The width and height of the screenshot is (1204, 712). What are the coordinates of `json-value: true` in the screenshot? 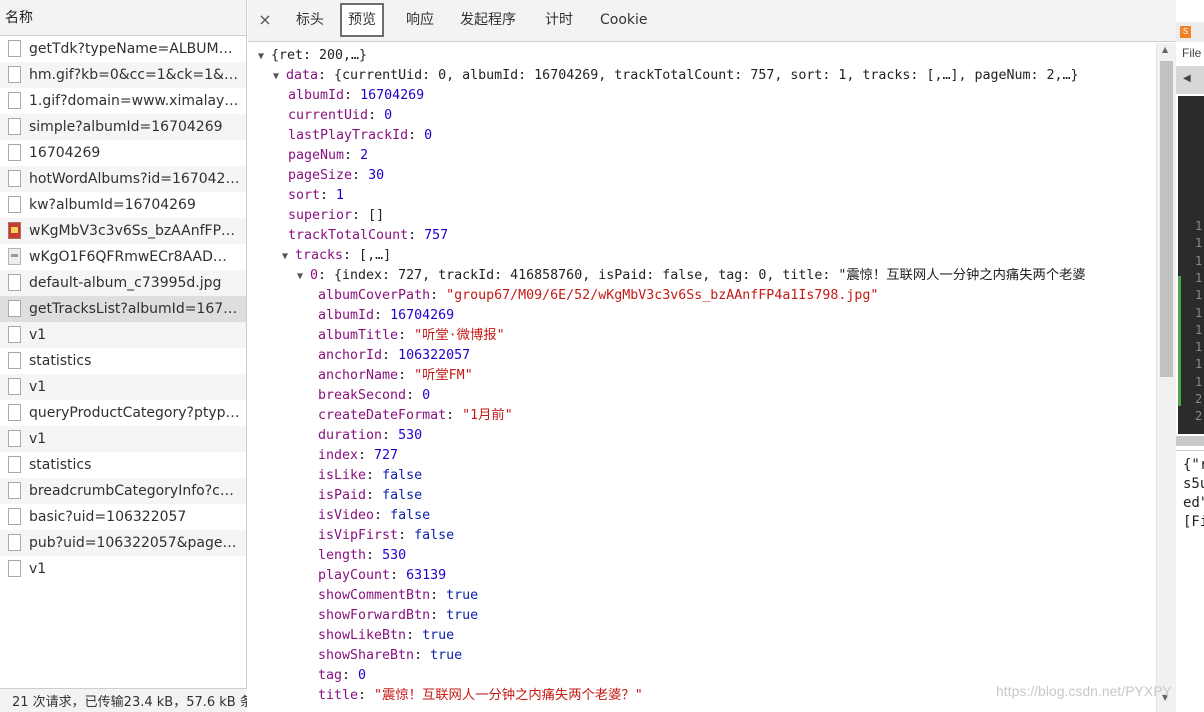 It's located at (446, 655).